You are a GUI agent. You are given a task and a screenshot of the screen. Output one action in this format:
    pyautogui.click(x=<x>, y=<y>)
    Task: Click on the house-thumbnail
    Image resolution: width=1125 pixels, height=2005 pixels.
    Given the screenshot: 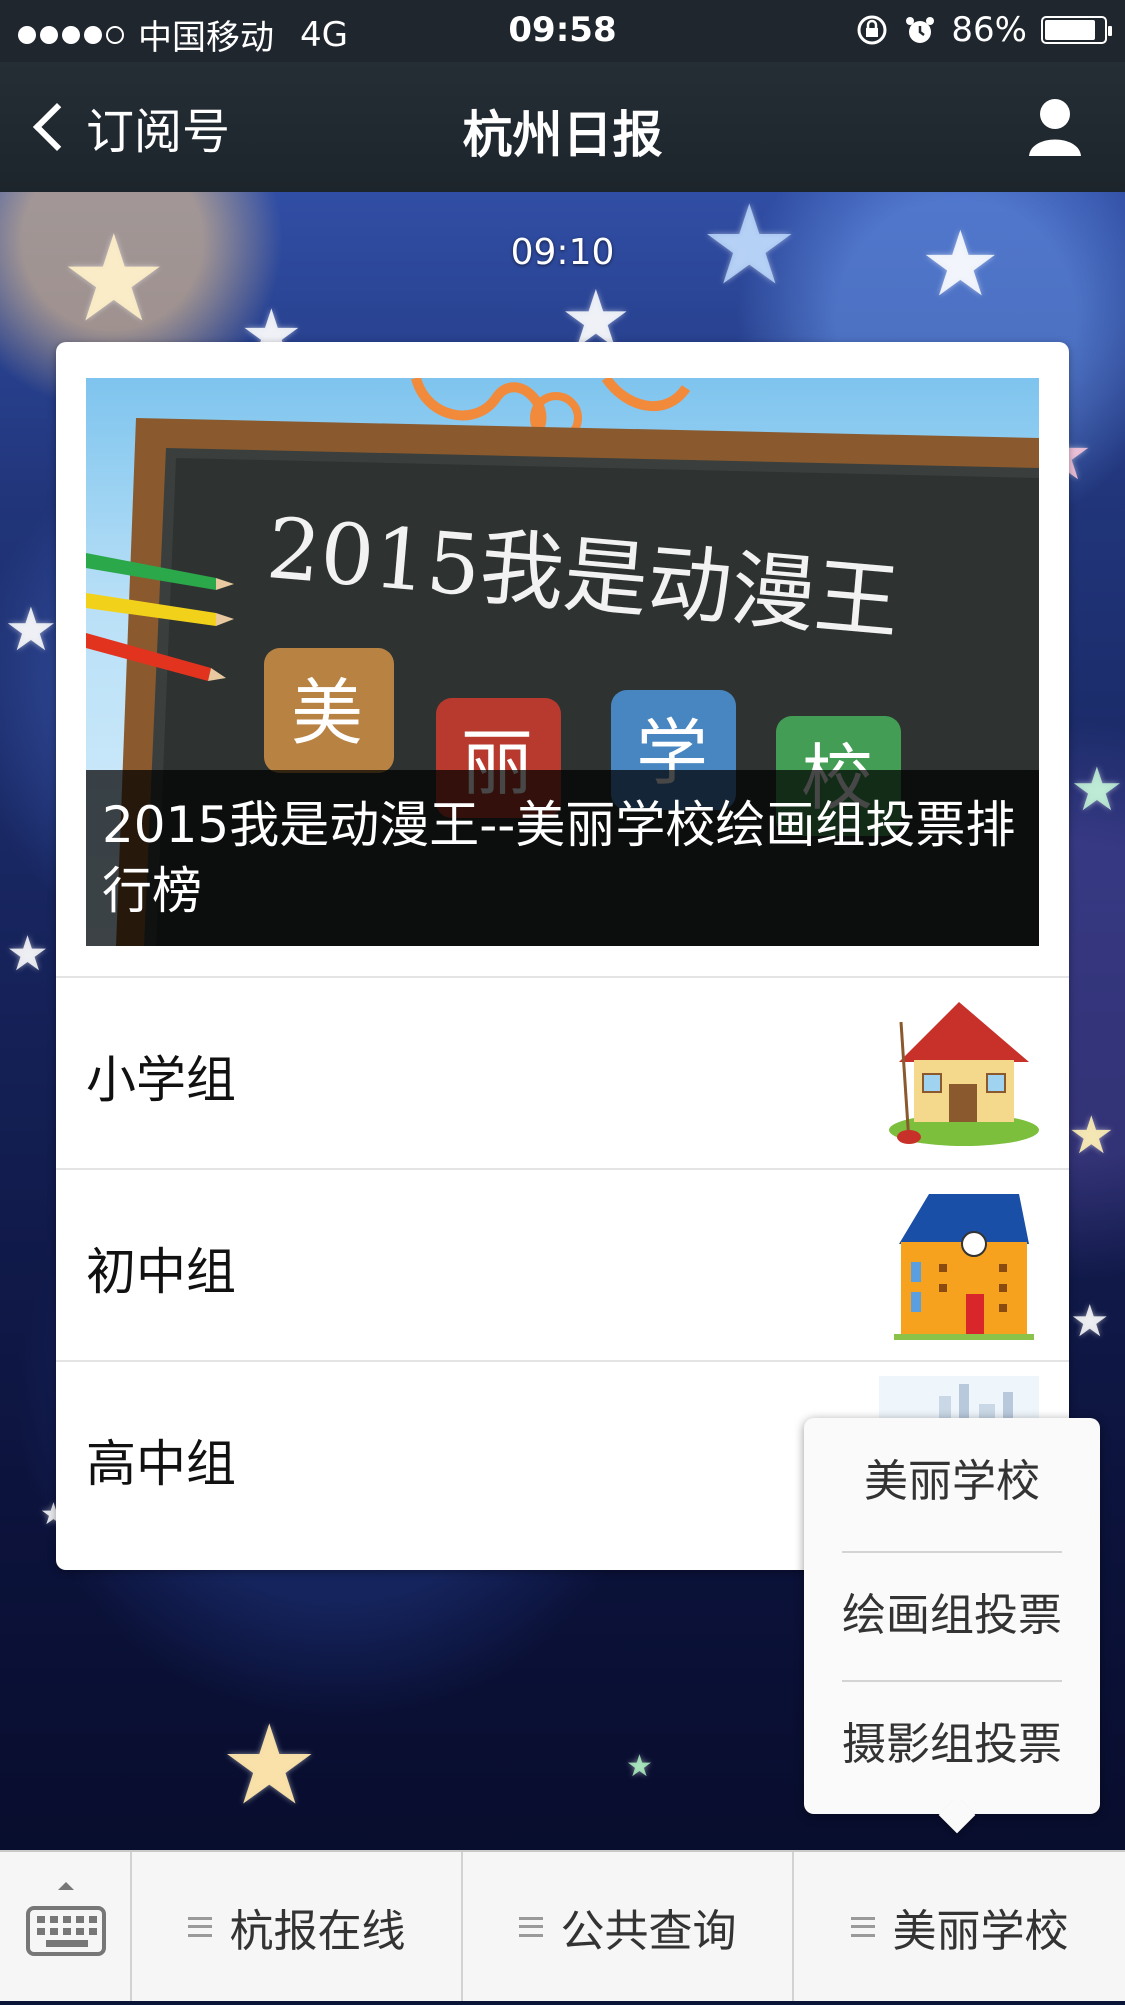 What is the action you would take?
    pyautogui.click(x=959, y=1072)
    